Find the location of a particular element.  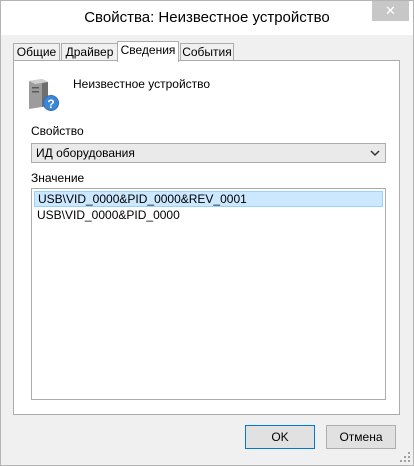

property-label: Свойство is located at coordinates (57, 131).